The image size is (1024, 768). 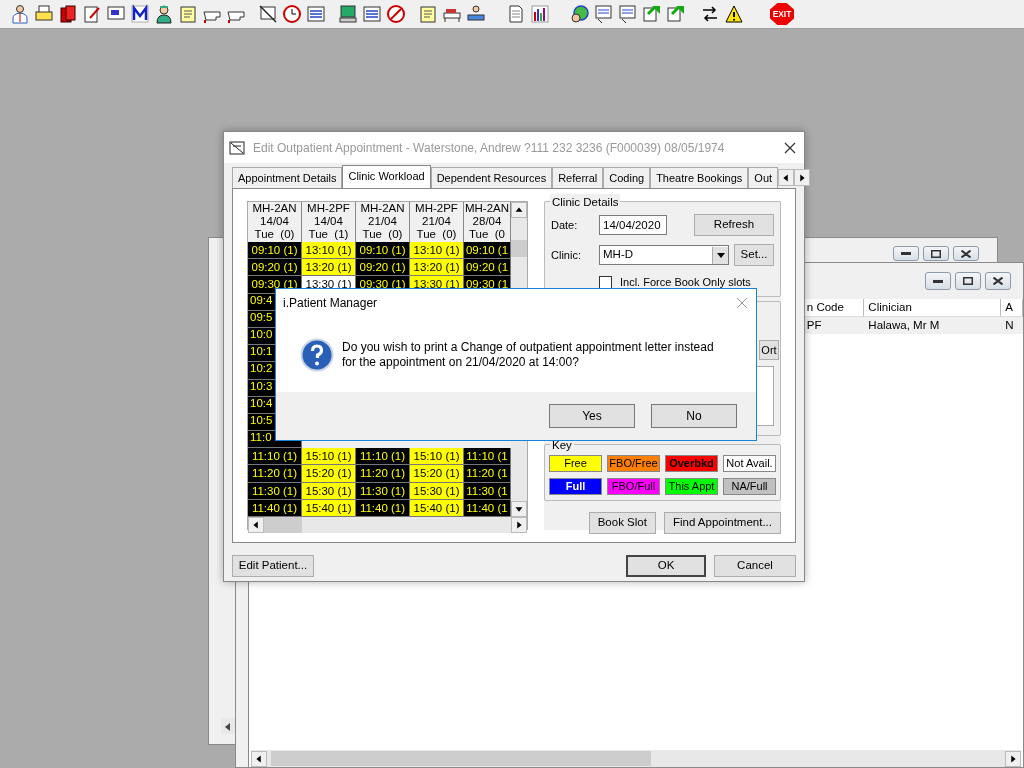 What do you see at coordinates (633, 486) in the screenshot?
I see `key-swatch: FBO/Full` at bounding box center [633, 486].